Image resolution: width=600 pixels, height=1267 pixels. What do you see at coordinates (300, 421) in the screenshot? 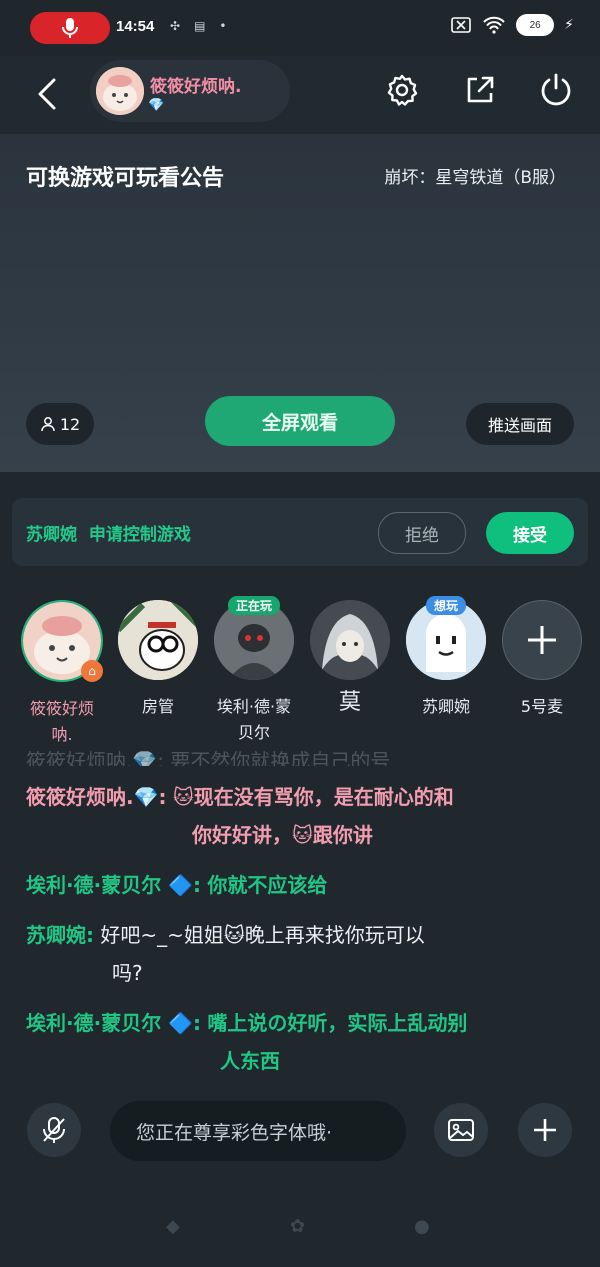
I see `fullscreen-button: 全屏观看` at bounding box center [300, 421].